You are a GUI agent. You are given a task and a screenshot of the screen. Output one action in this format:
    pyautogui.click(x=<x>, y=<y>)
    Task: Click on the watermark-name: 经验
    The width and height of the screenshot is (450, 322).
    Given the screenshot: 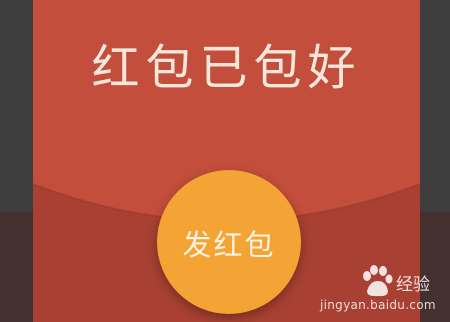 What is the action you would take?
    pyautogui.click(x=413, y=285)
    